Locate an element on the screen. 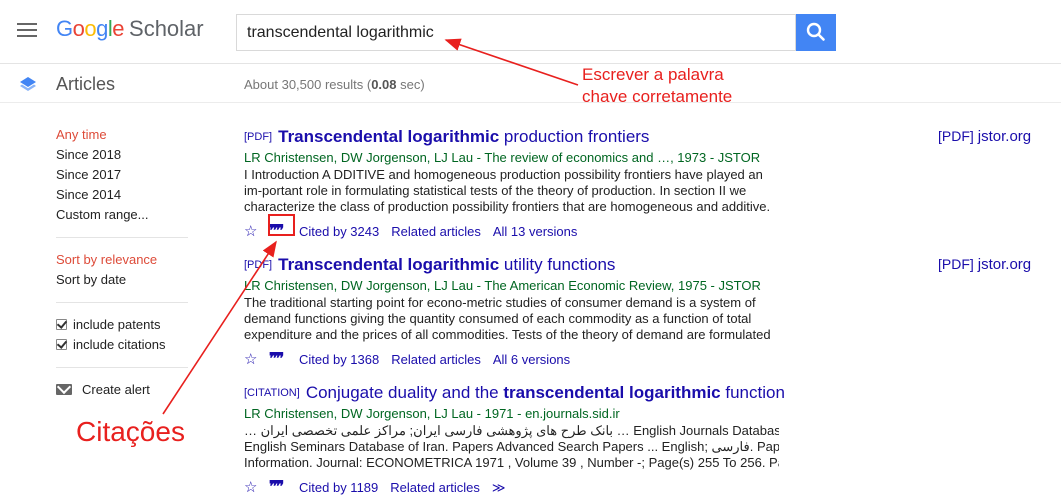 The image size is (1061, 502). keyword-annotation-line: chave corretamente is located at coordinates (657, 96).